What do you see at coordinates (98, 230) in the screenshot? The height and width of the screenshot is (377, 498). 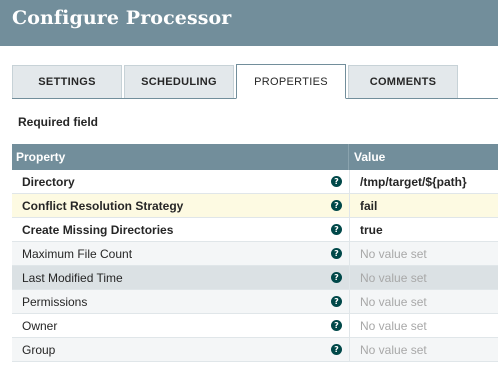 I see `property-name: Create Missing Directories` at bounding box center [98, 230].